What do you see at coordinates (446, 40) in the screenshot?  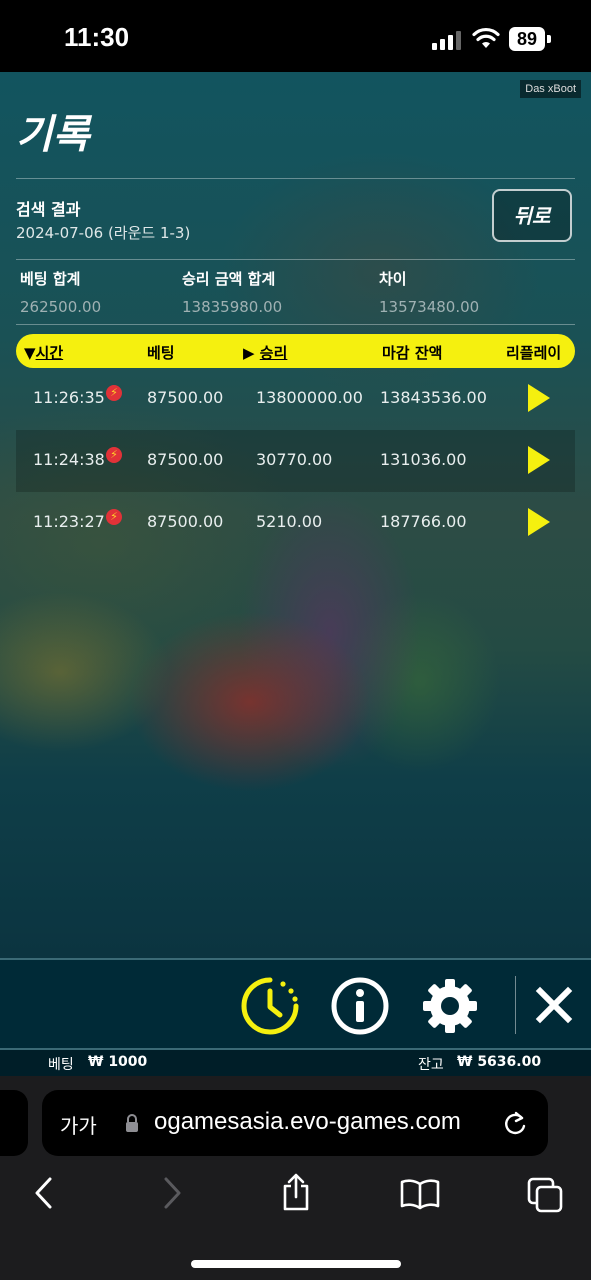 I see `cellular-signal-icon` at bounding box center [446, 40].